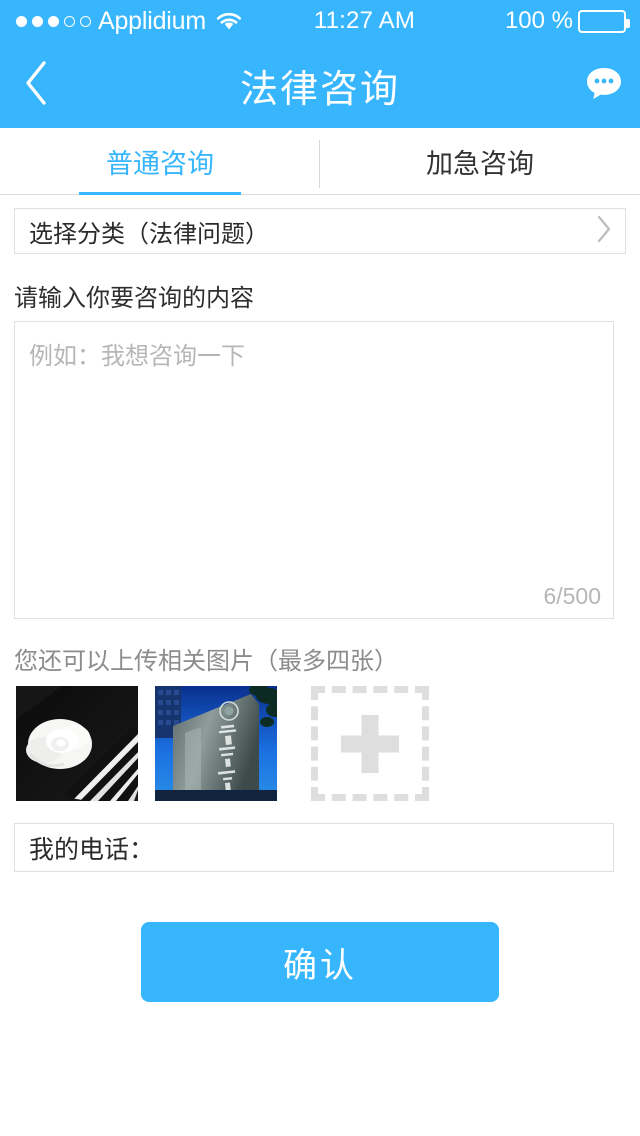  I want to click on back-button, so click(36, 85).